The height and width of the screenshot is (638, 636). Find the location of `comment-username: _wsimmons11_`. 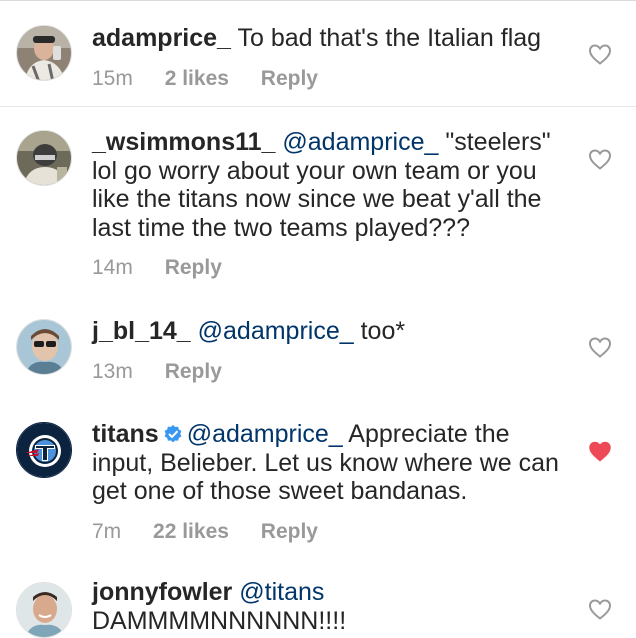

comment-username: _wsimmons11_ is located at coordinates (183, 142).